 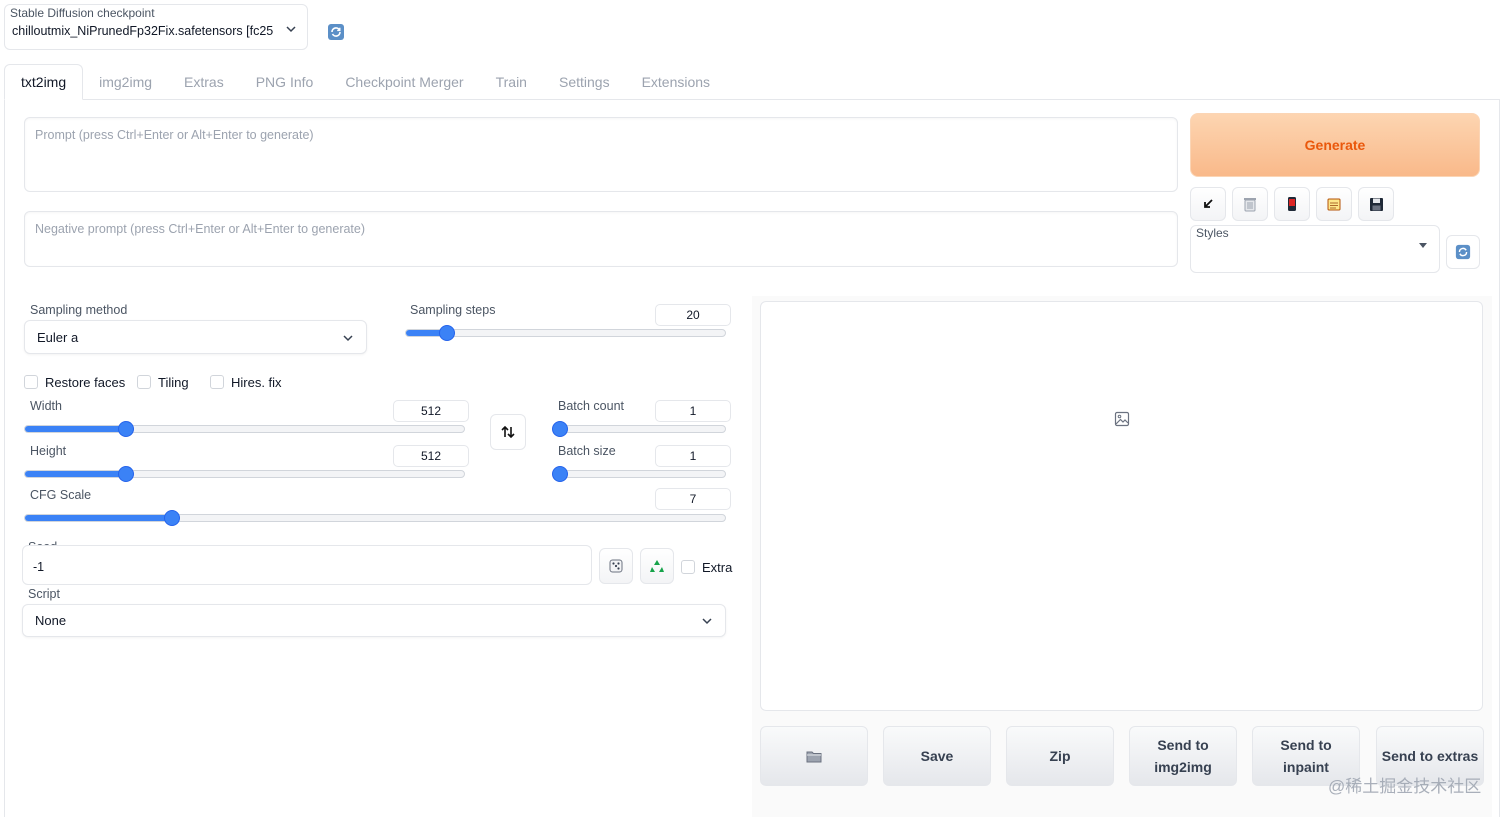 I want to click on checkpoint-label: Stable Diffusion checkpoint, so click(x=82, y=13).